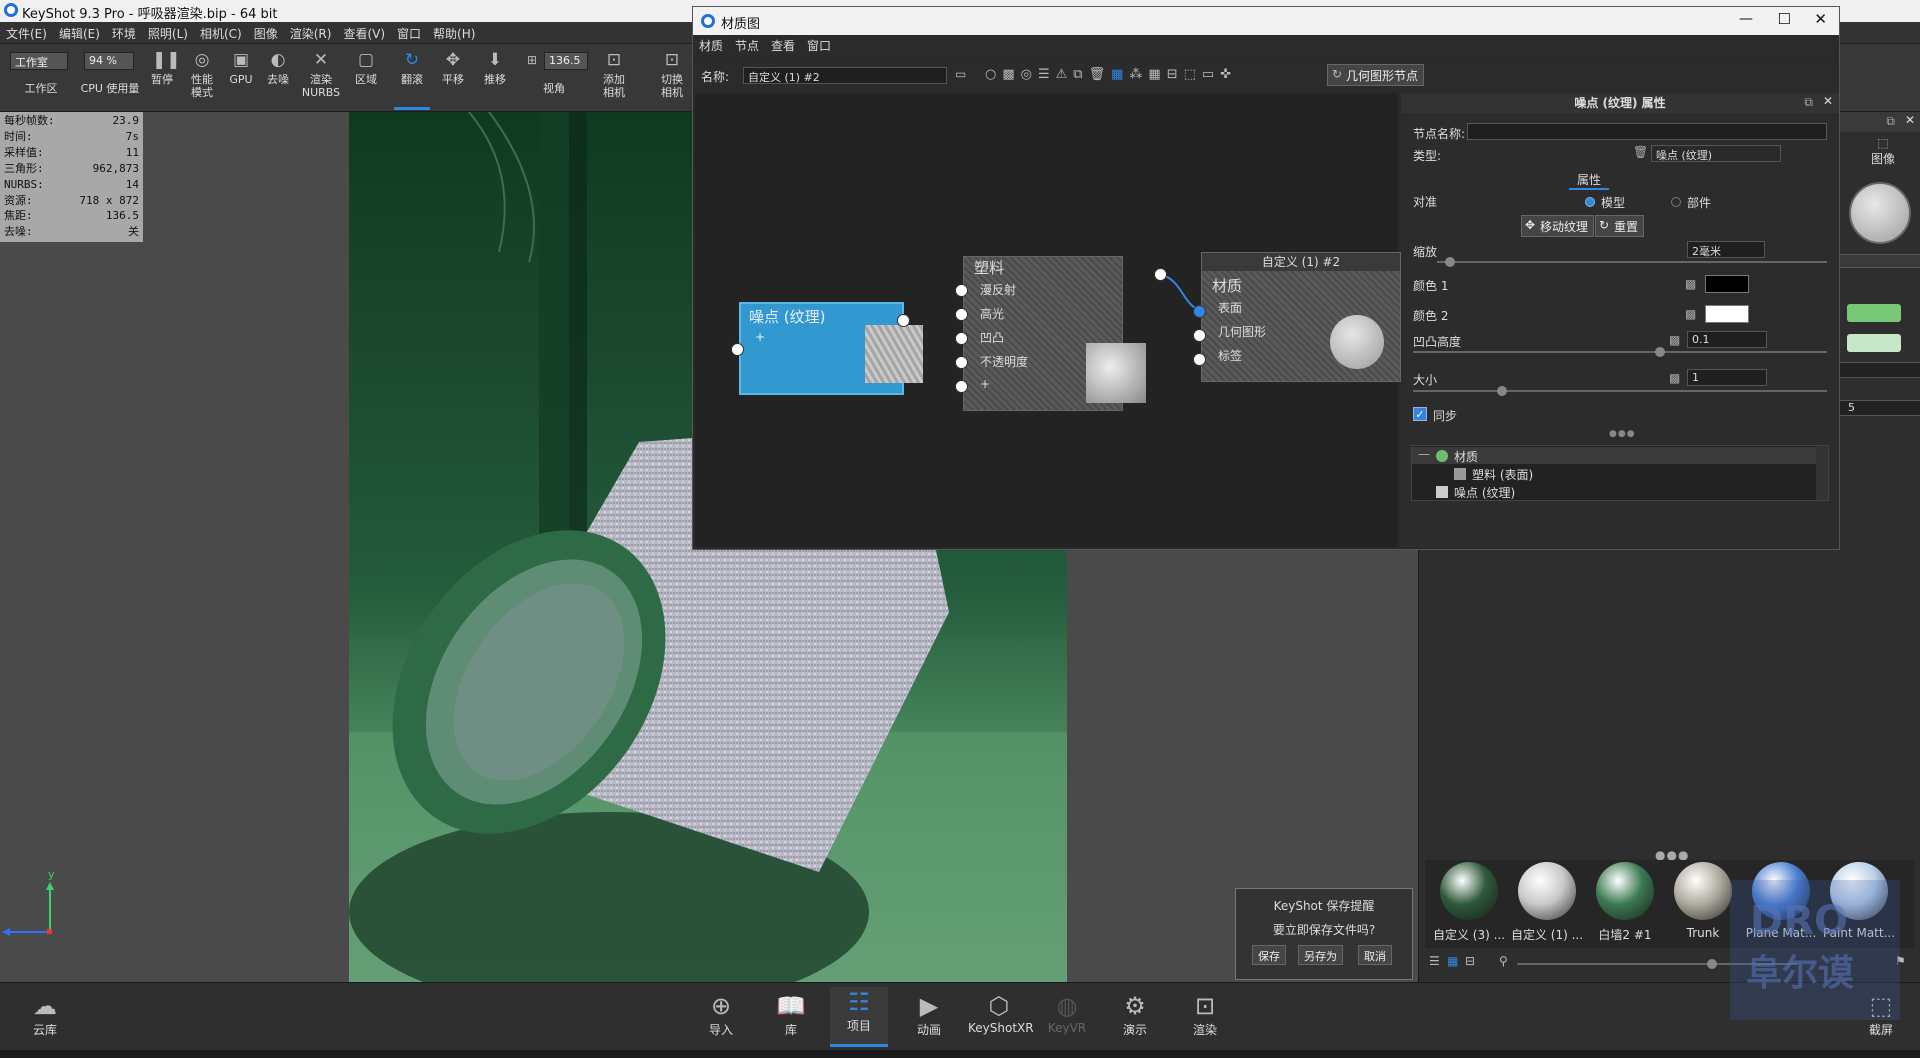 The image size is (1920, 1058). I want to click on more-icon: ●●●, so click(1622, 434).